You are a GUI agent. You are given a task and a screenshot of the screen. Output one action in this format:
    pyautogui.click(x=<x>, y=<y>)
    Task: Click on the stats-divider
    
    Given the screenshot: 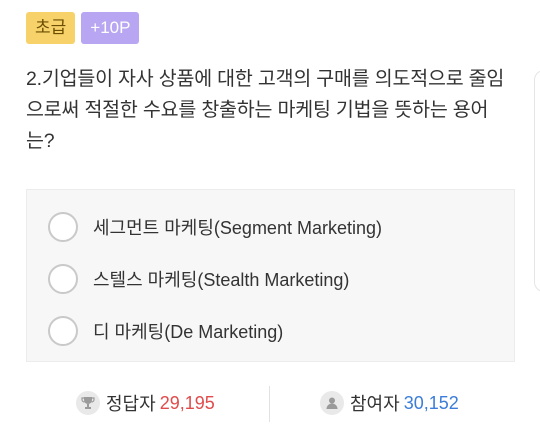 What is the action you would take?
    pyautogui.click(x=269, y=404)
    